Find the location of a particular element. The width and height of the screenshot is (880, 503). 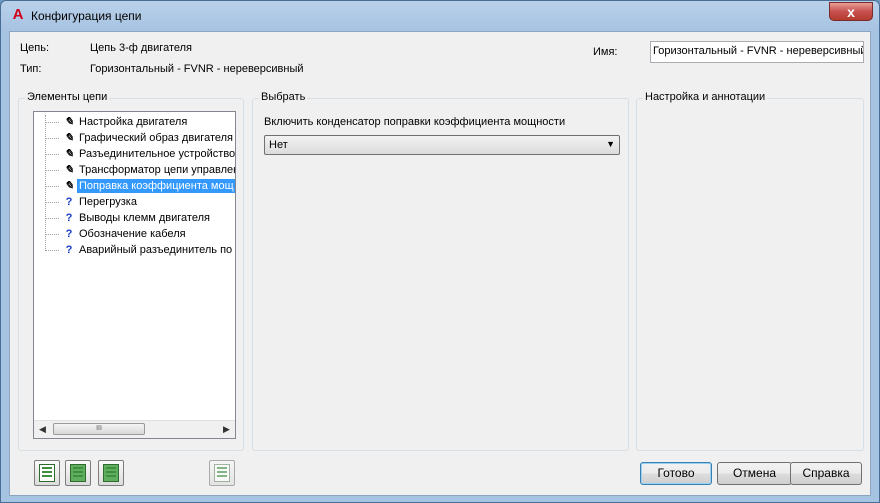

schematic-list-down-icon is located at coordinates (111, 473).